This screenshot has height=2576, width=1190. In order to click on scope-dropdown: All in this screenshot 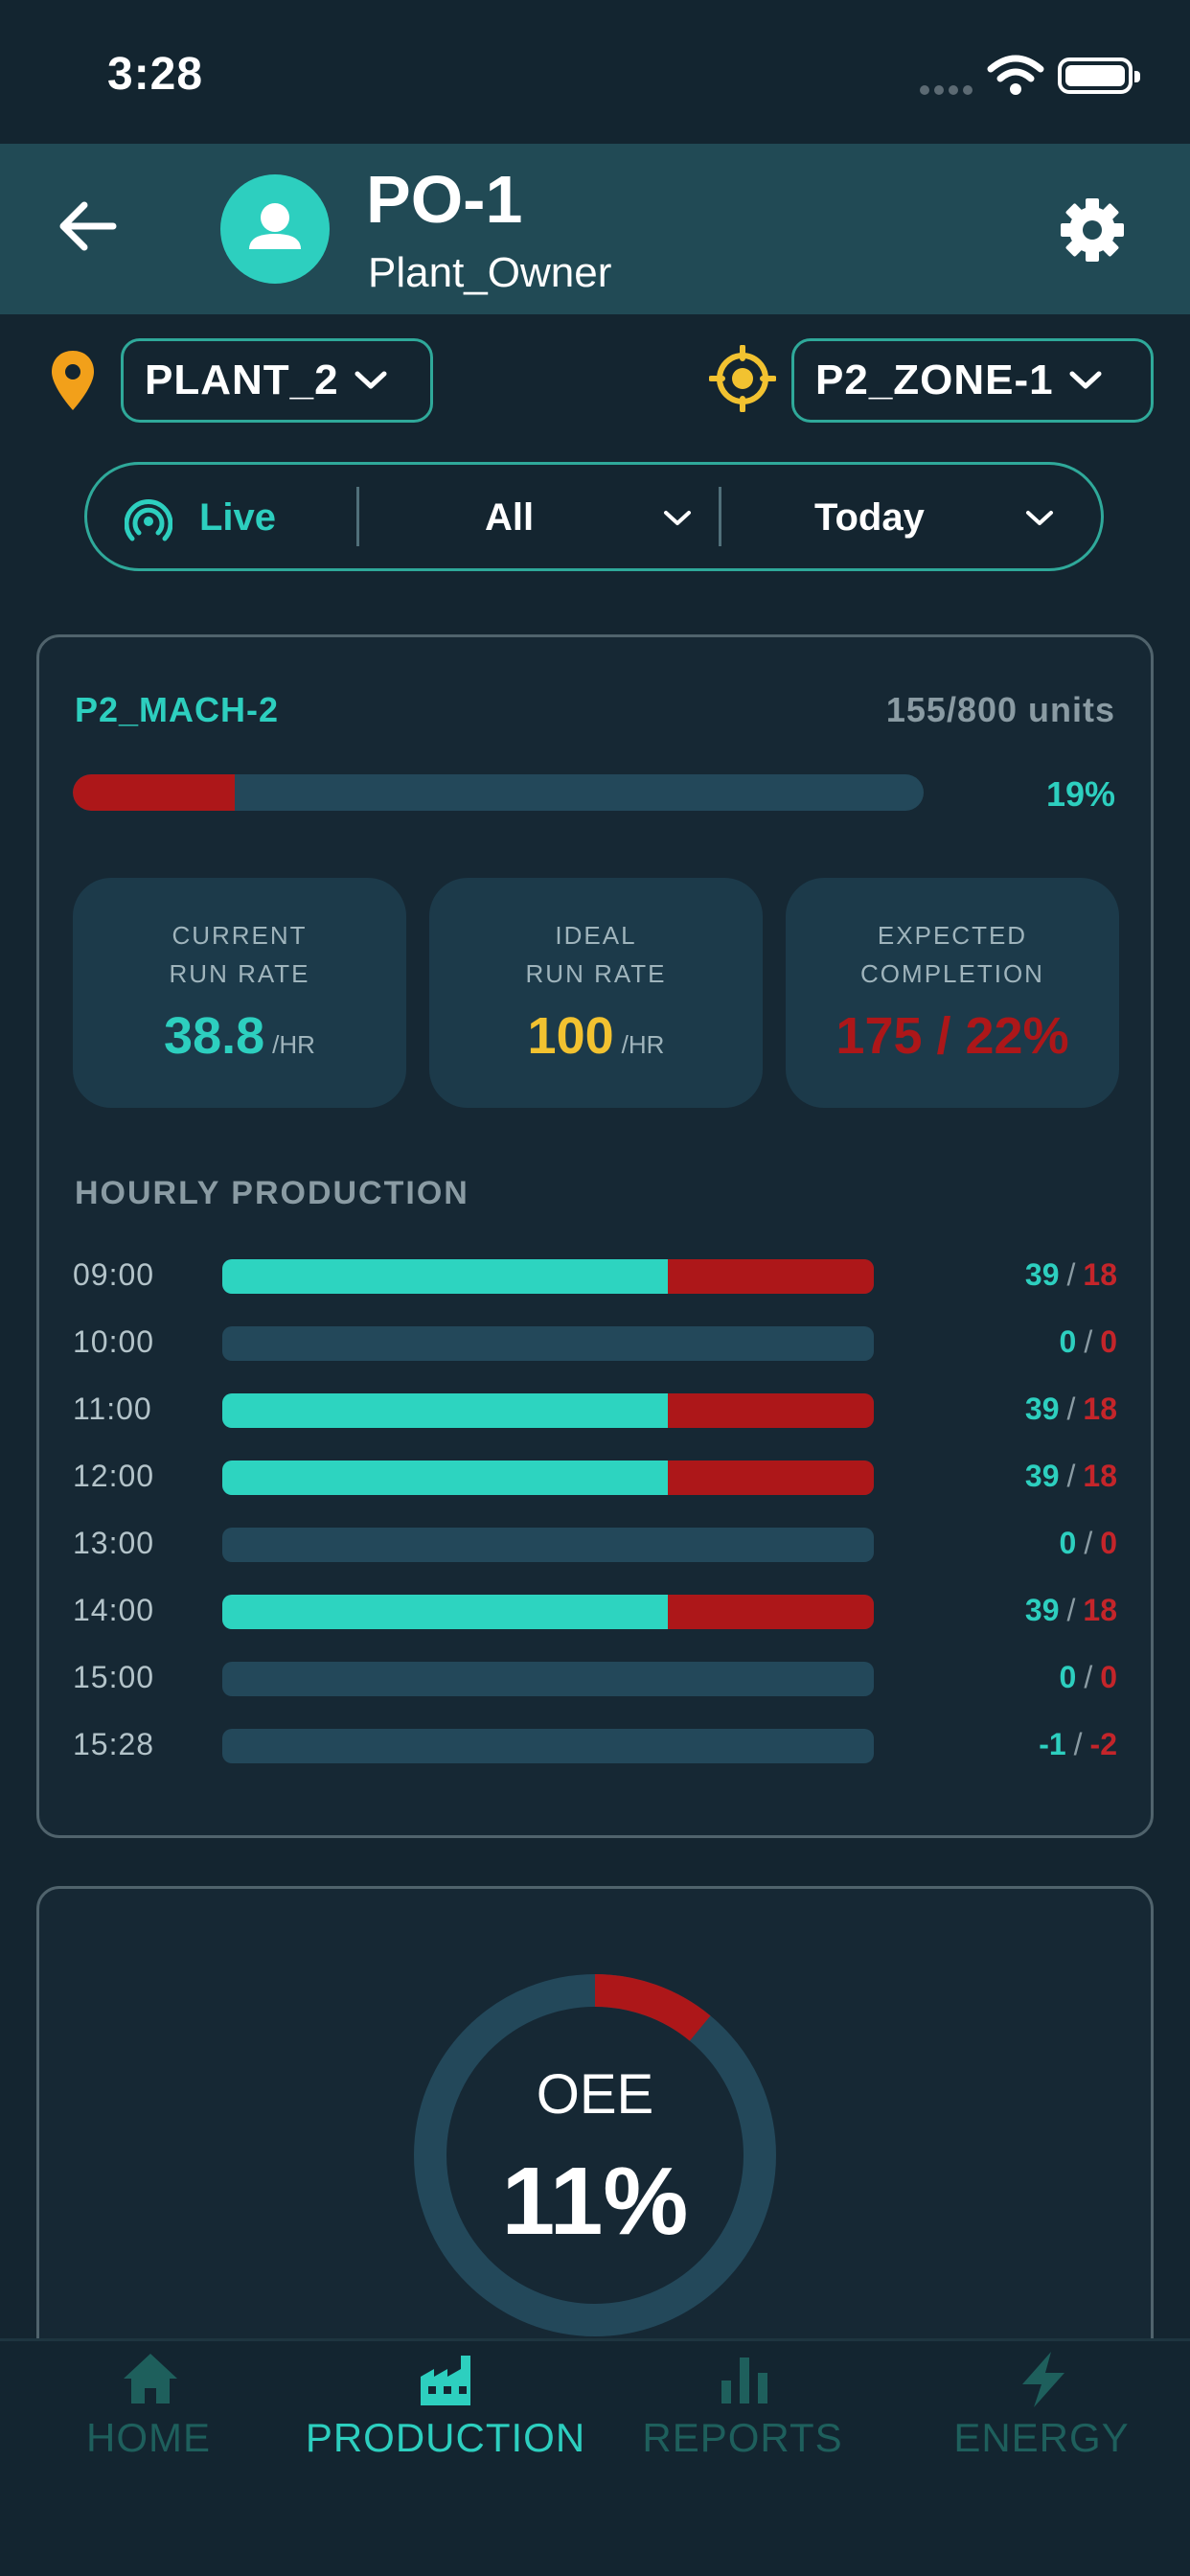, I will do `click(510, 518)`.